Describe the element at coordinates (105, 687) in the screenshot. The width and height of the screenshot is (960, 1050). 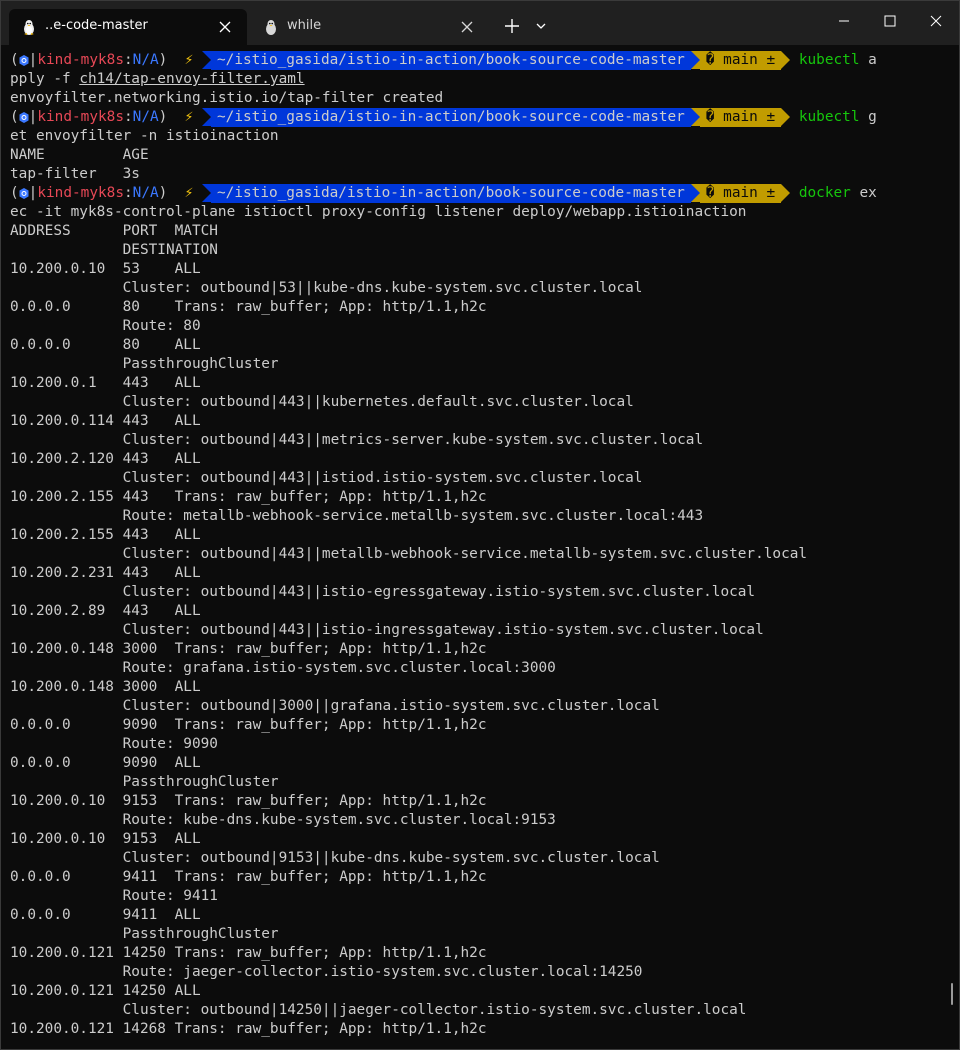
I see `output-line: 10.200.0.148 3000 ALL` at that location.